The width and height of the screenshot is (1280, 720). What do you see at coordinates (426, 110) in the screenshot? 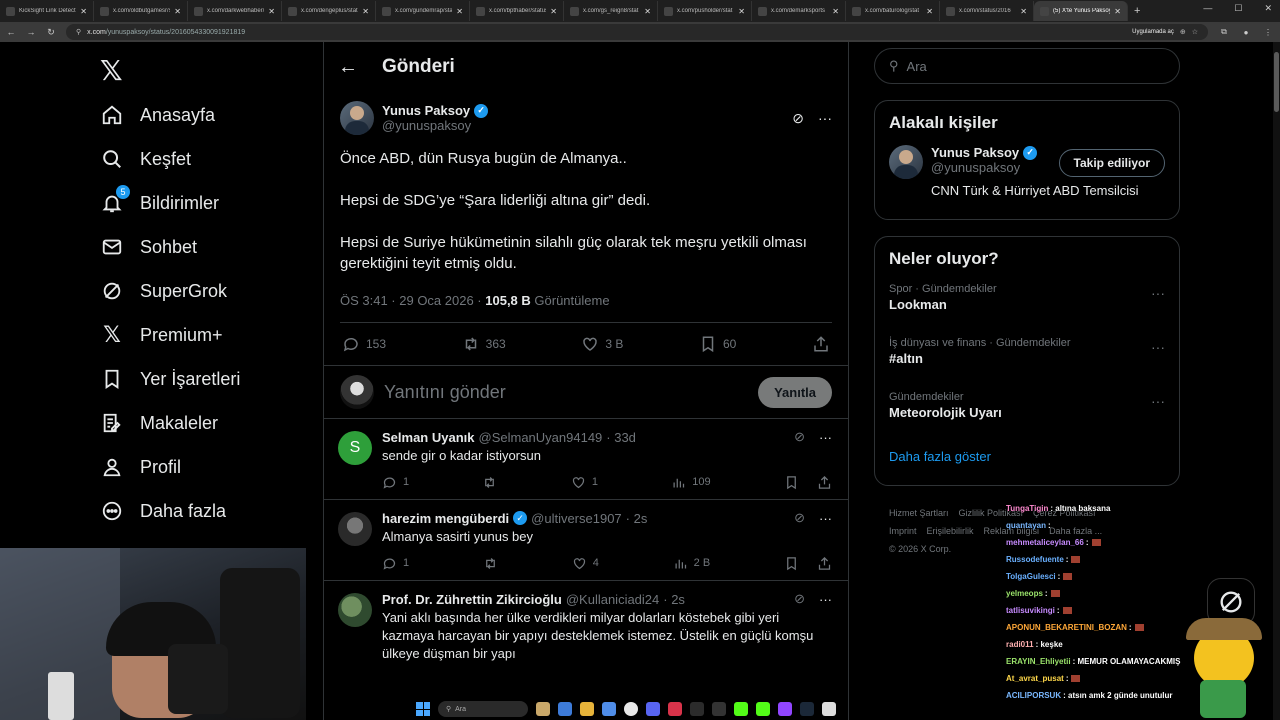
I see `author-name: Yunus Paksoy` at bounding box center [426, 110].